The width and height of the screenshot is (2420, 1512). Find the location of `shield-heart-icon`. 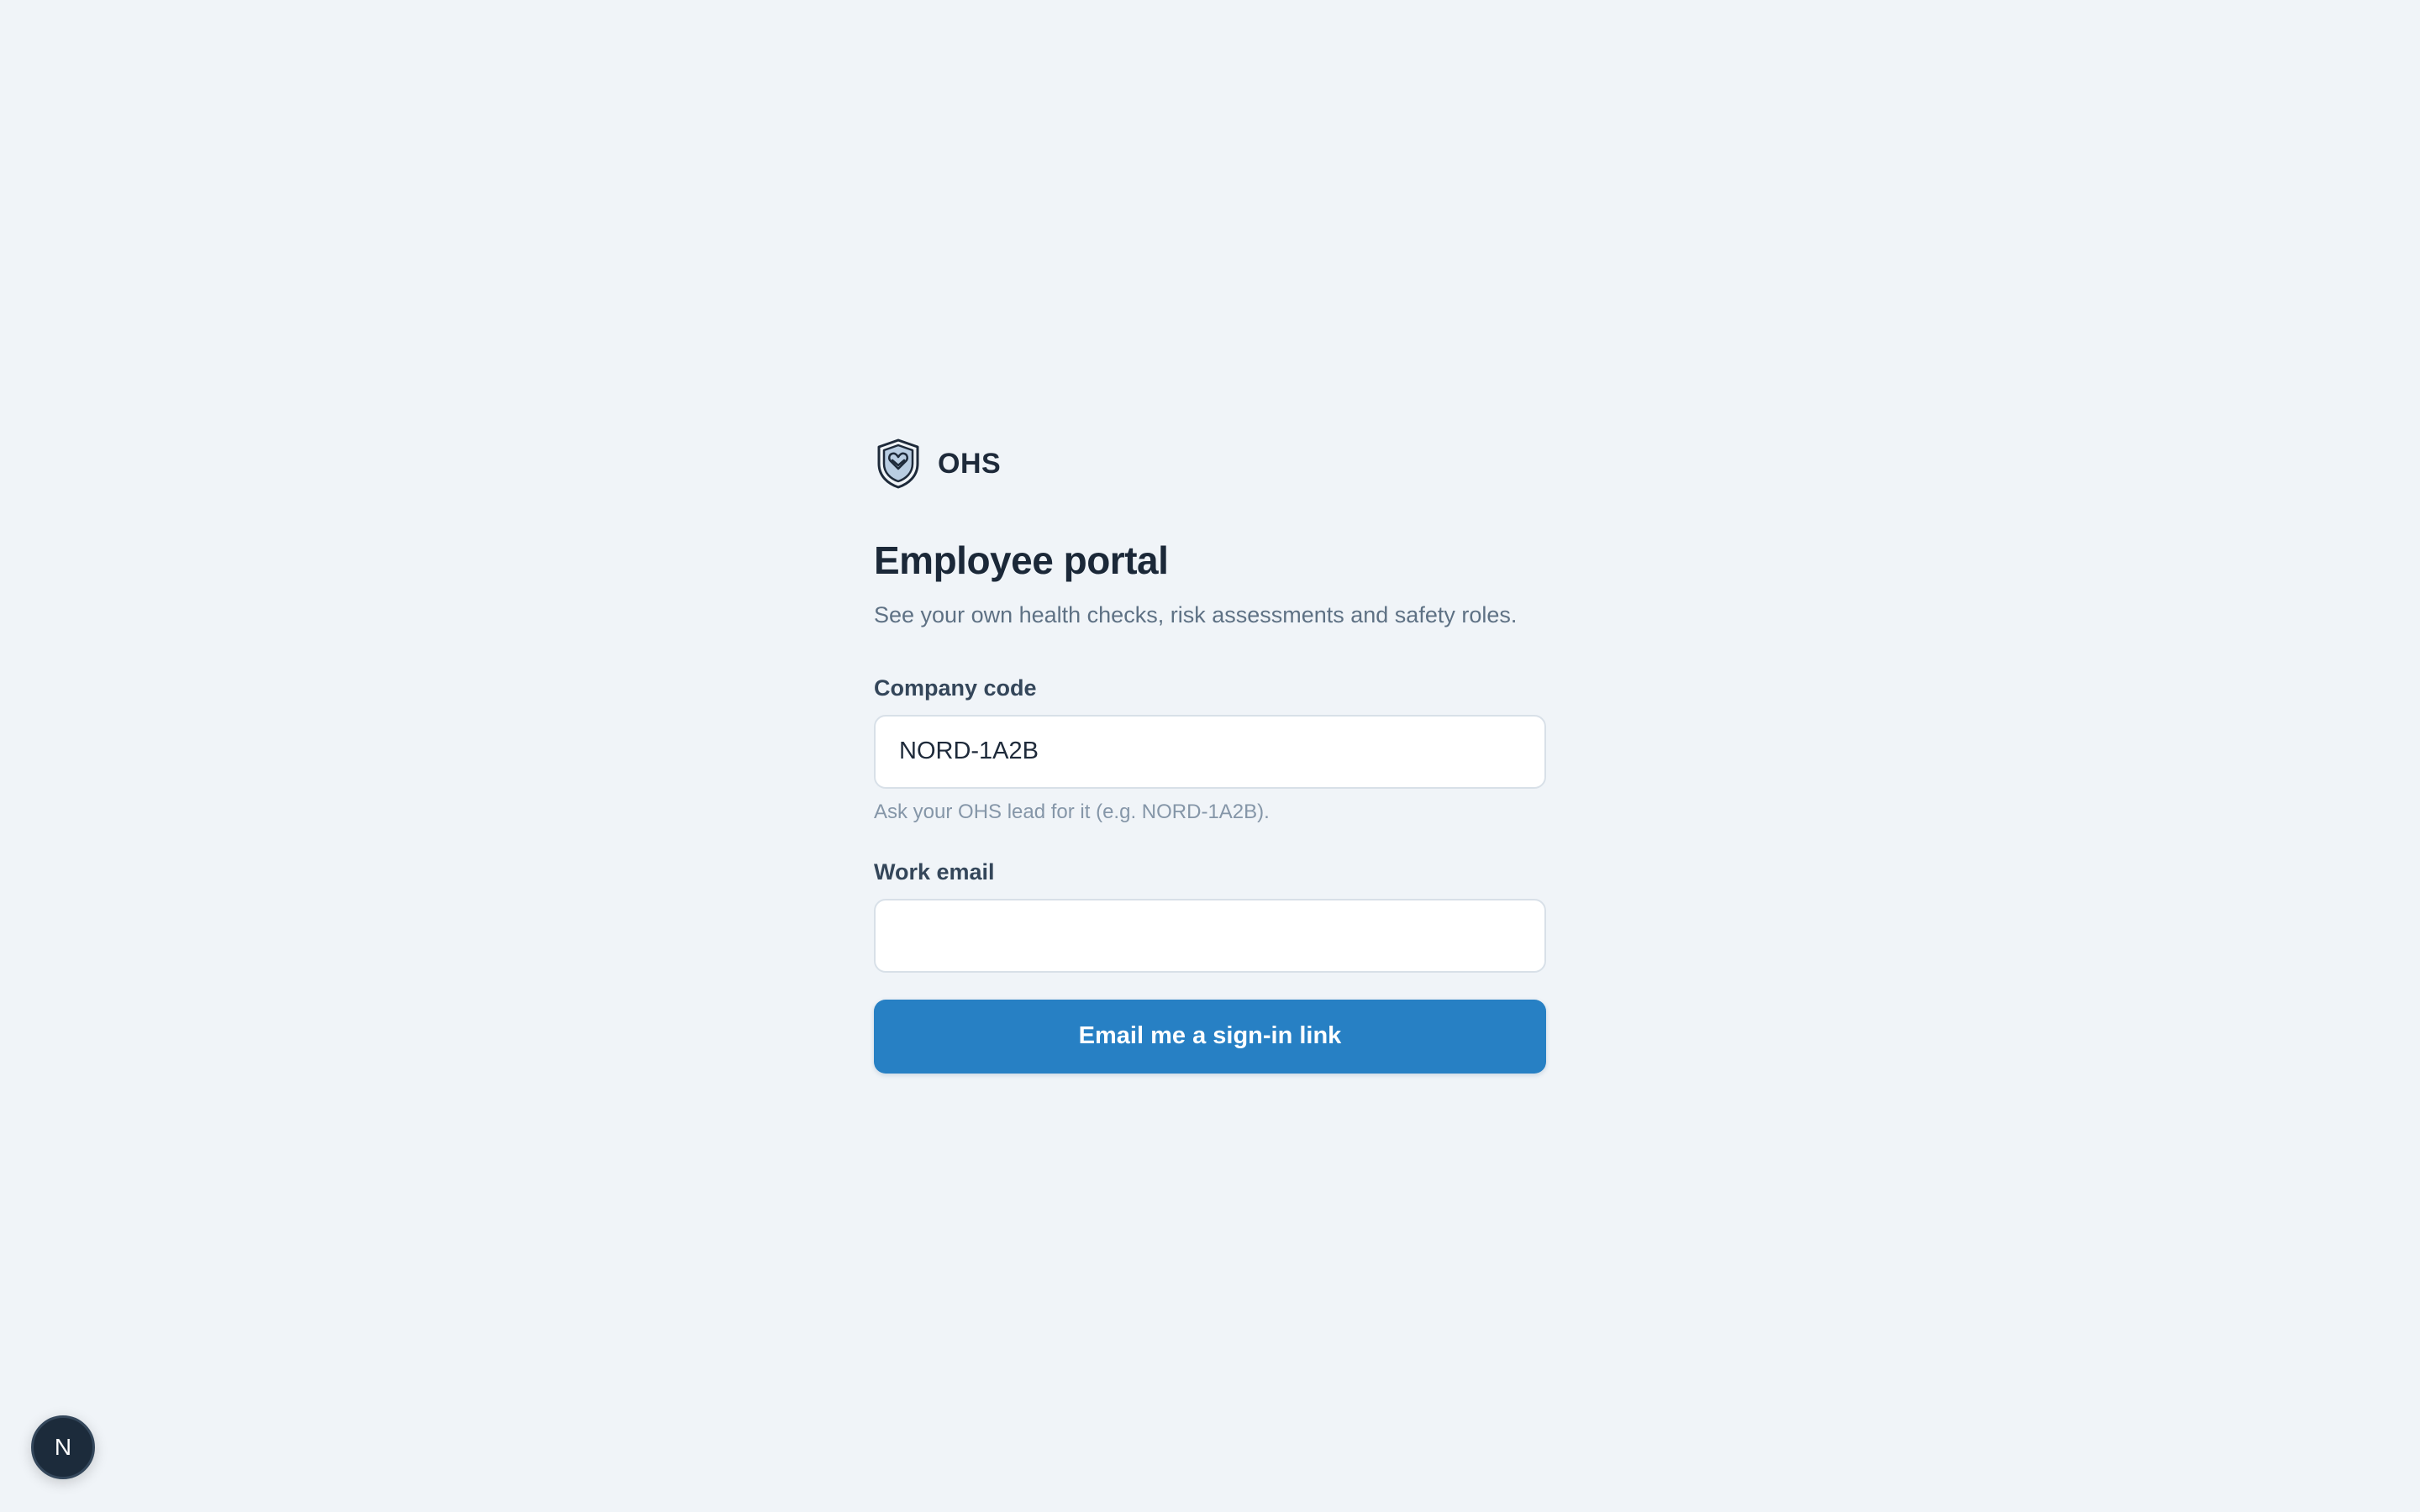

shield-heart-icon is located at coordinates (899, 464).